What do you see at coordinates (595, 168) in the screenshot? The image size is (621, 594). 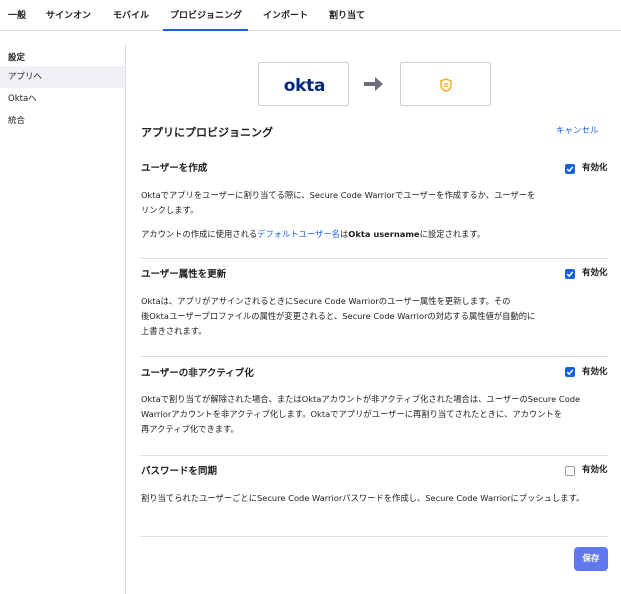 I see `create-users-enabled-label: 有効化` at bounding box center [595, 168].